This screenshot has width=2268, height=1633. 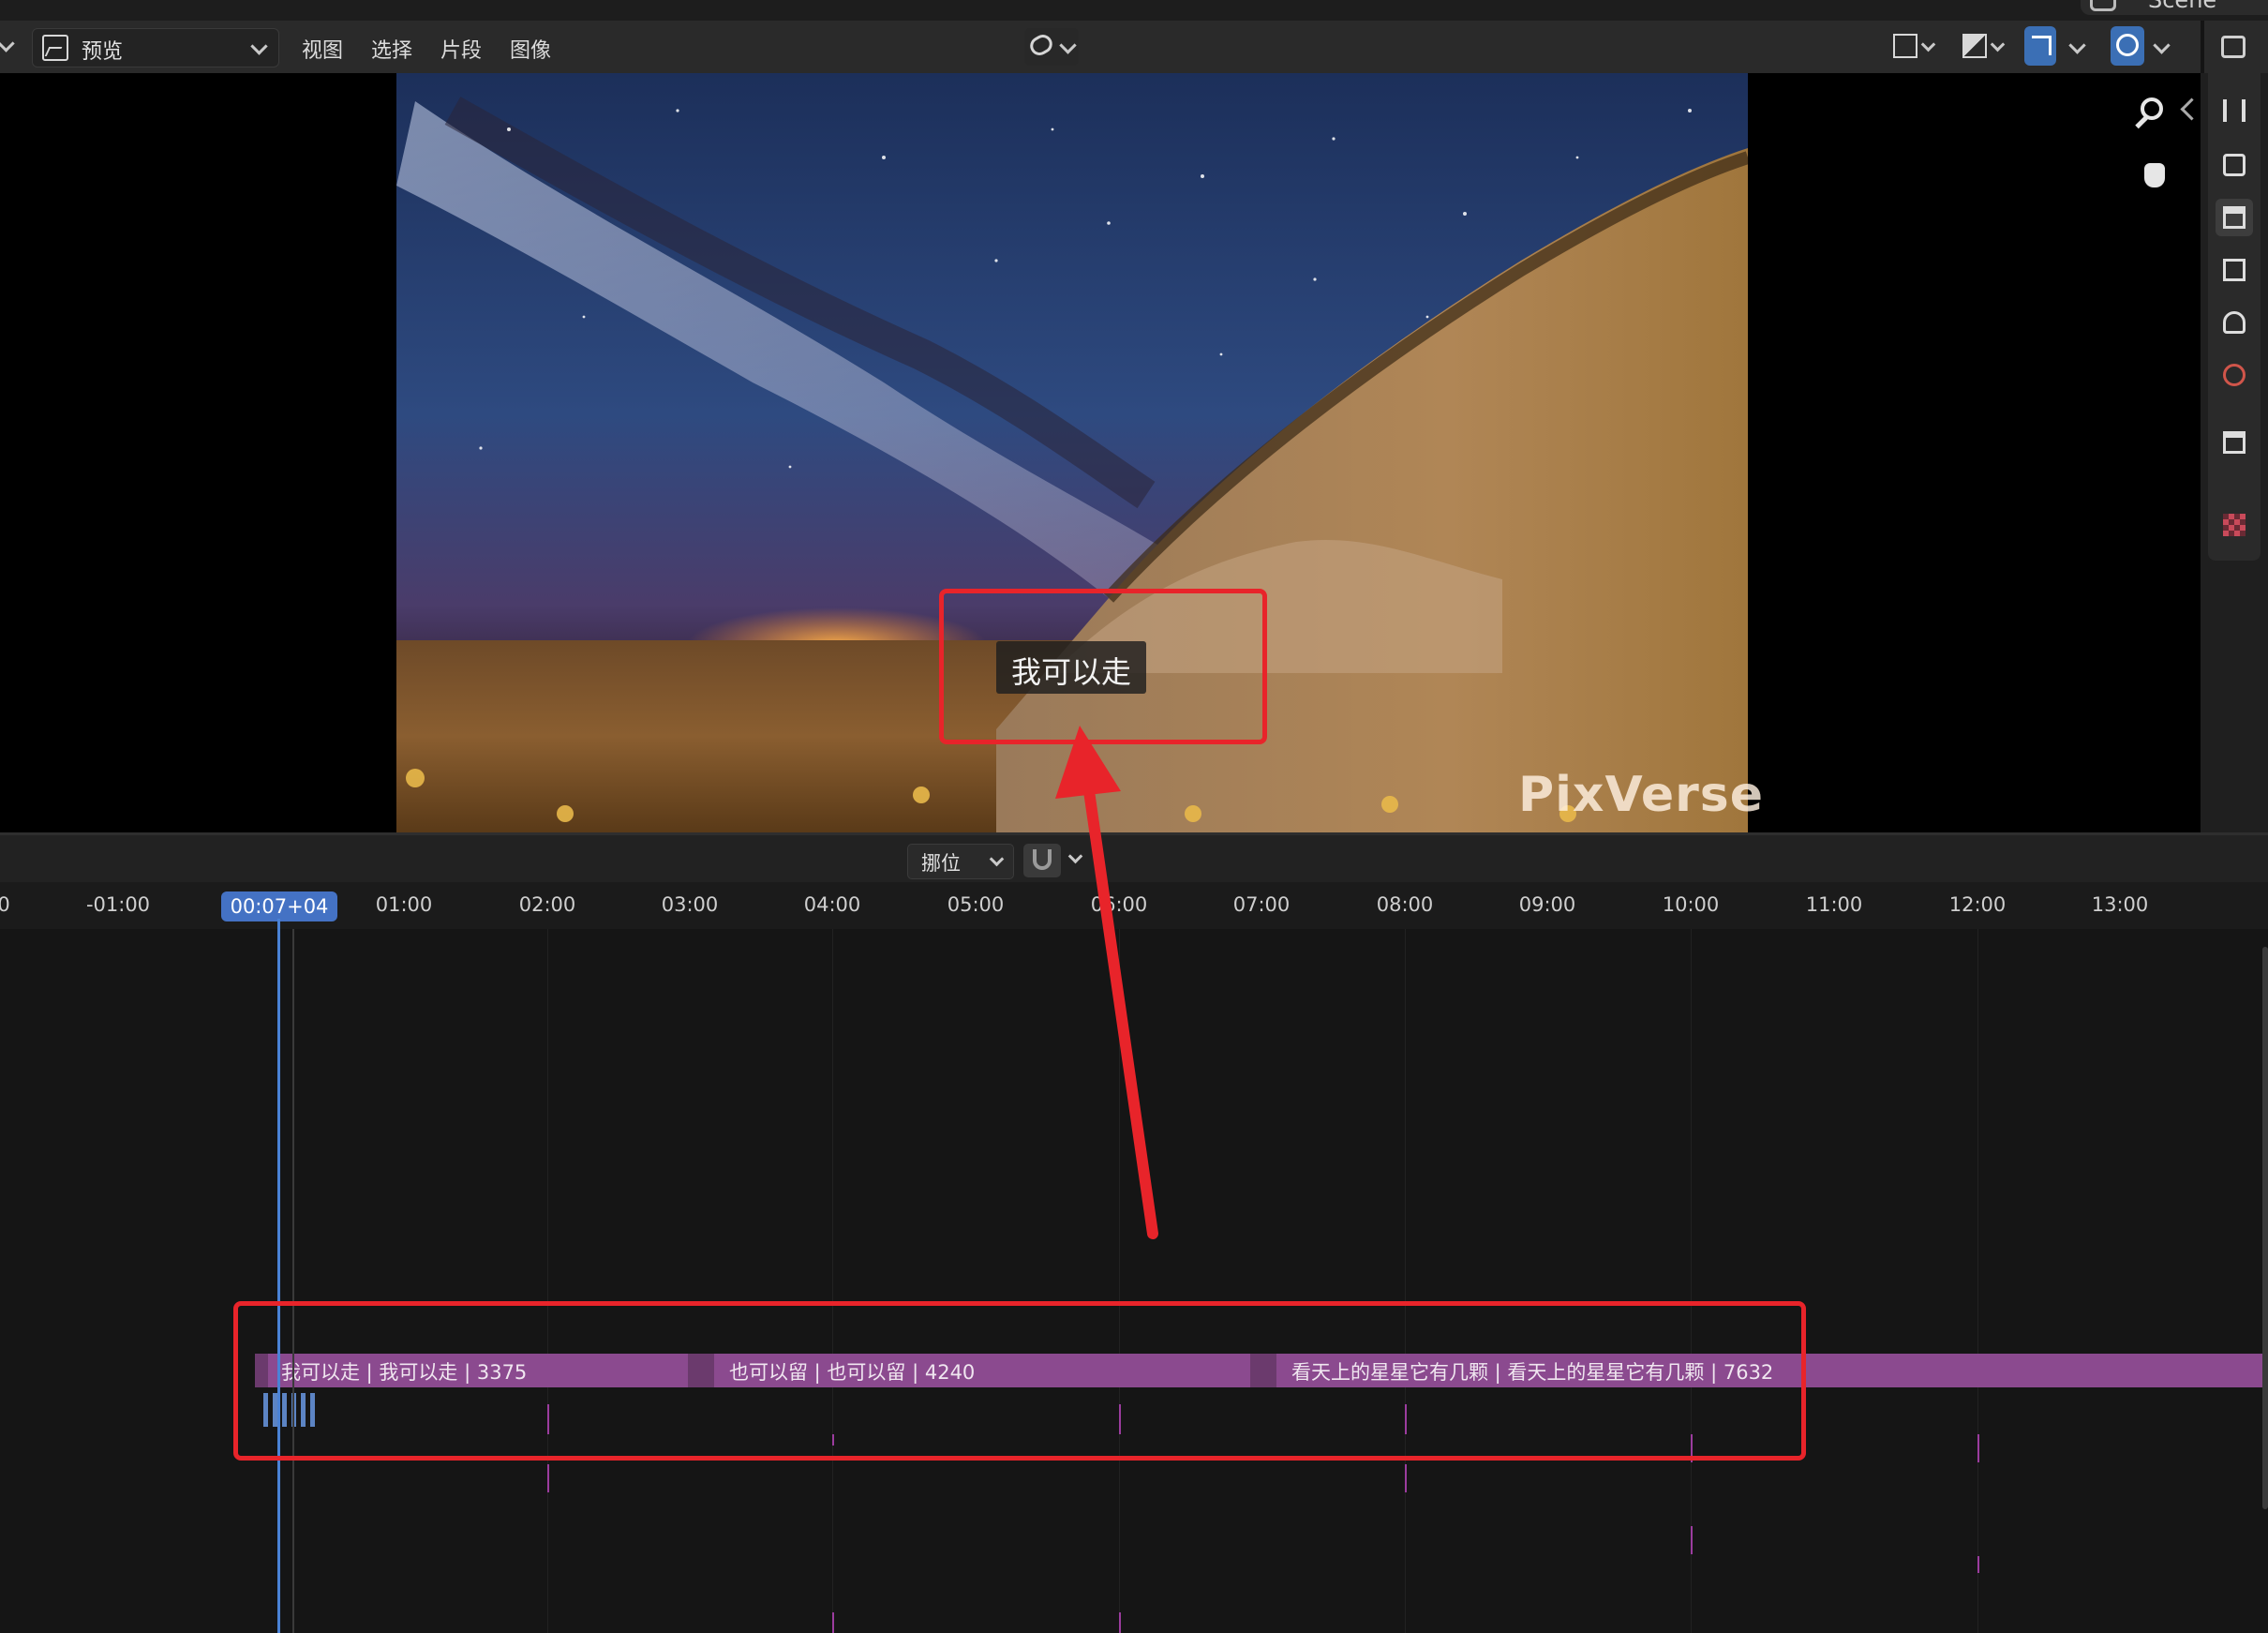 I want to click on gizmo-toggle, so click(x=2040, y=46).